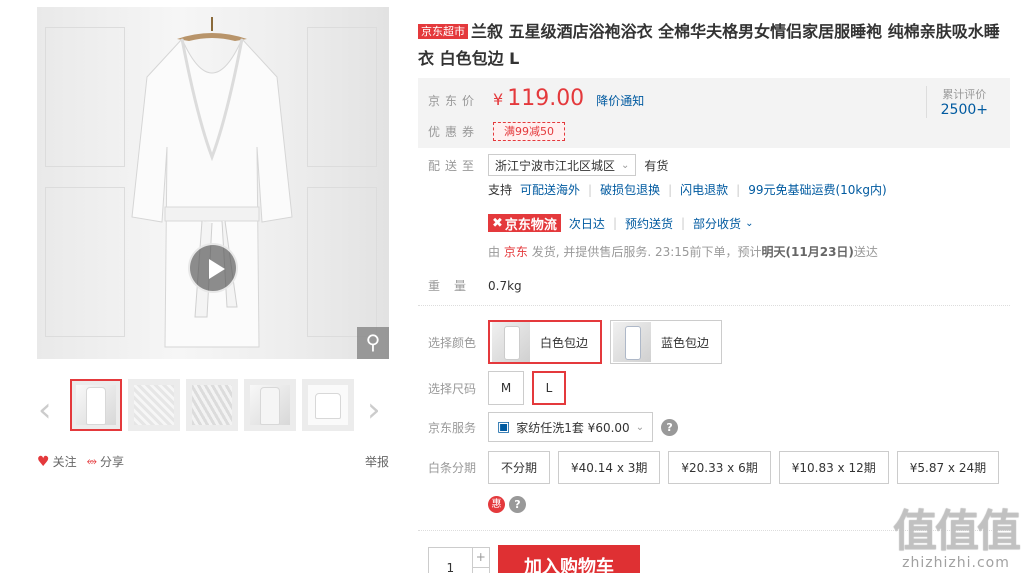 The image size is (1025, 573). What do you see at coordinates (714, 305) in the screenshot?
I see `section-divider` at bounding box center [714, 305].